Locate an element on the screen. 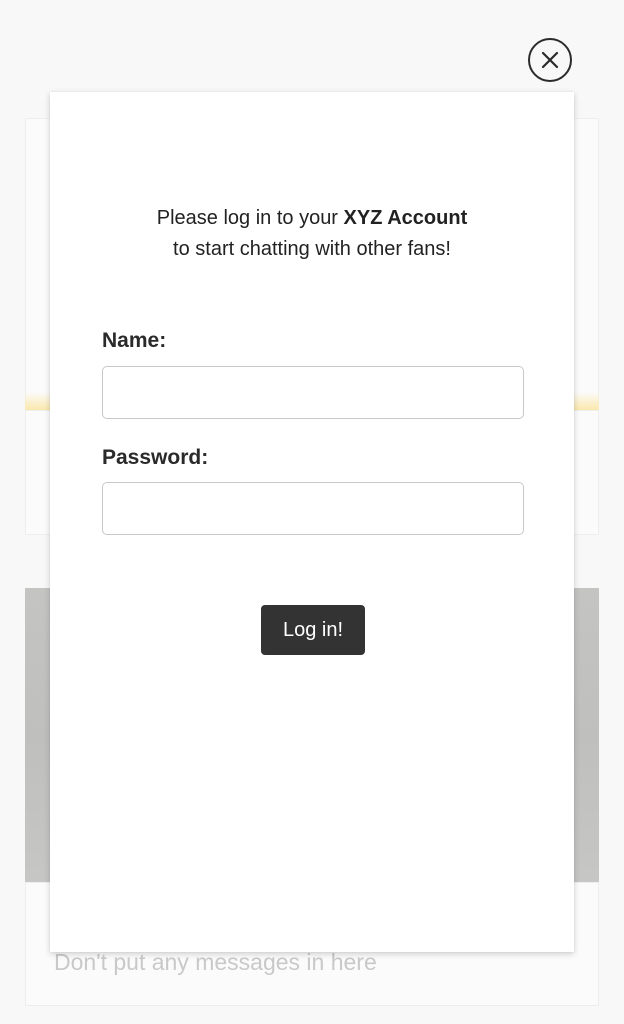 The height and width of the screenshot is (1024, 624). intro-line-1: Please log in to your XYZ Account is located at coordinates (312, 218).